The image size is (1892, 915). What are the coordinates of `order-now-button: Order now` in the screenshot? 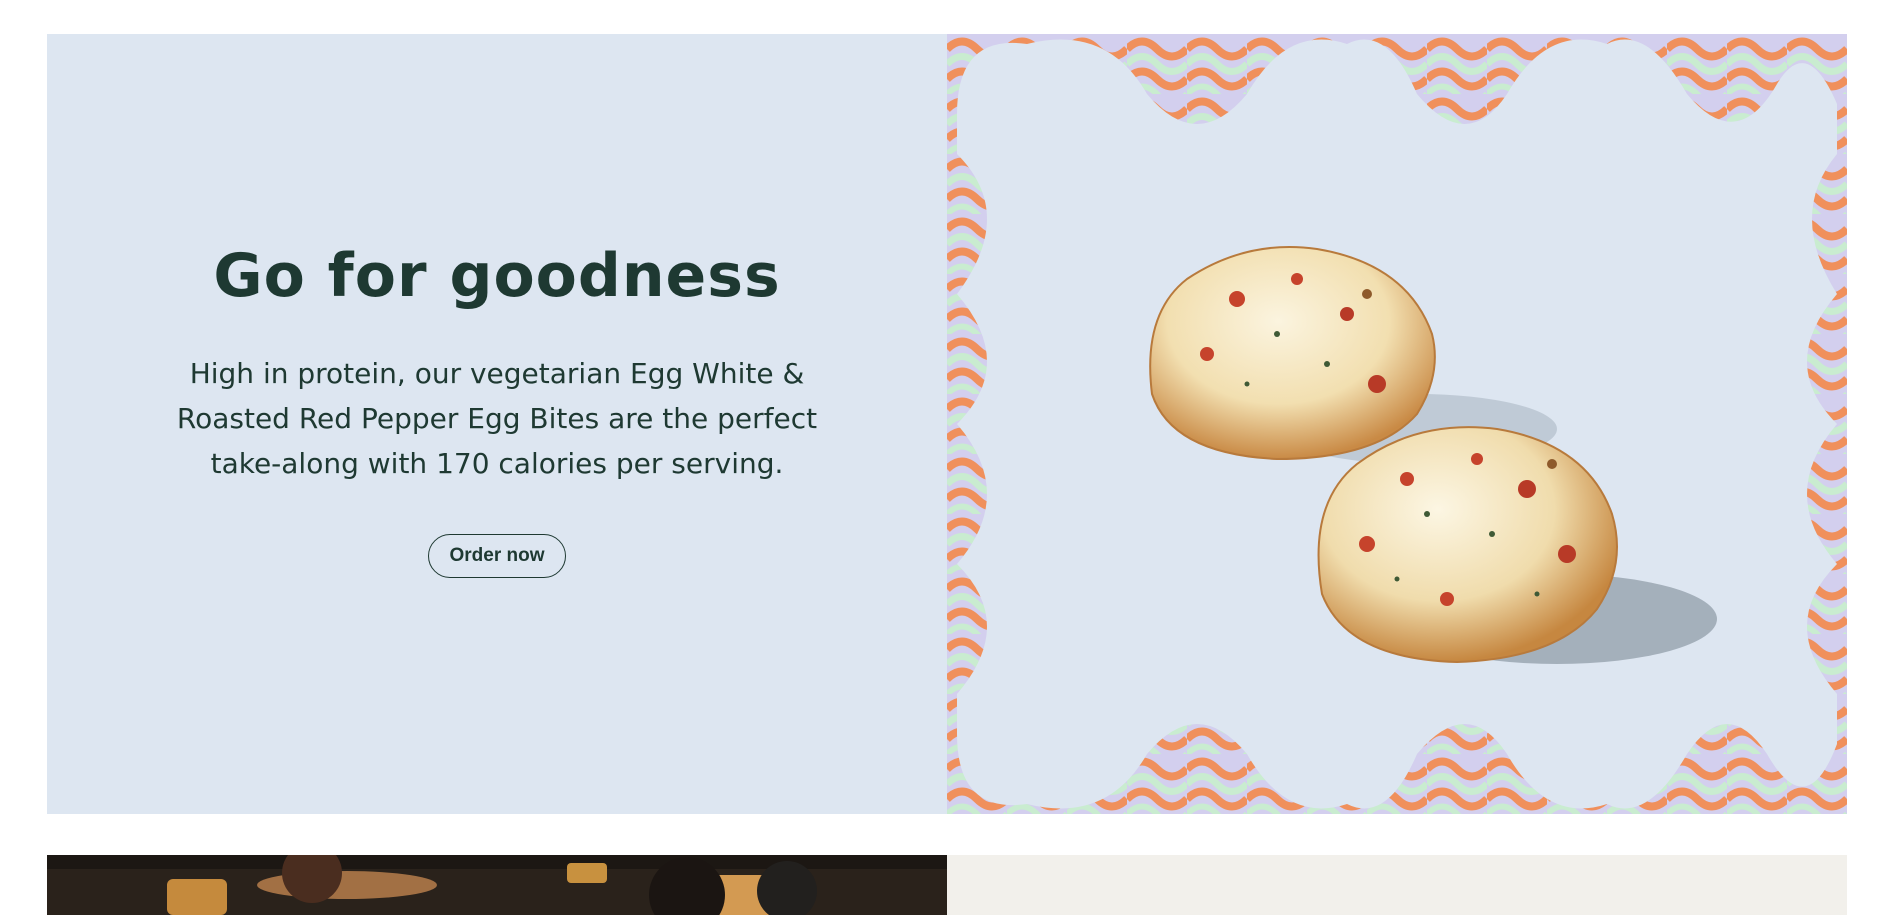 It's located at (497, 555).